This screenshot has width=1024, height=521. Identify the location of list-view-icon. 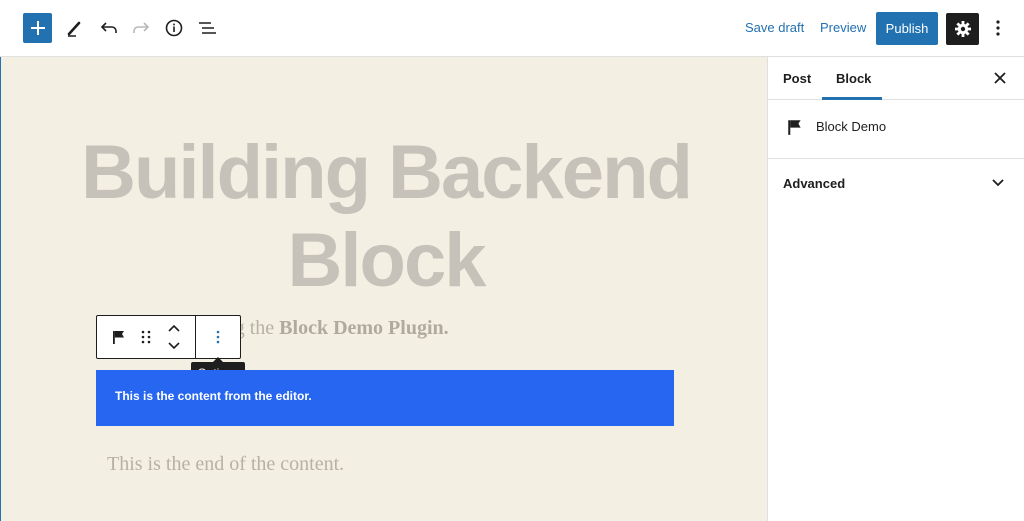
(207, 28).